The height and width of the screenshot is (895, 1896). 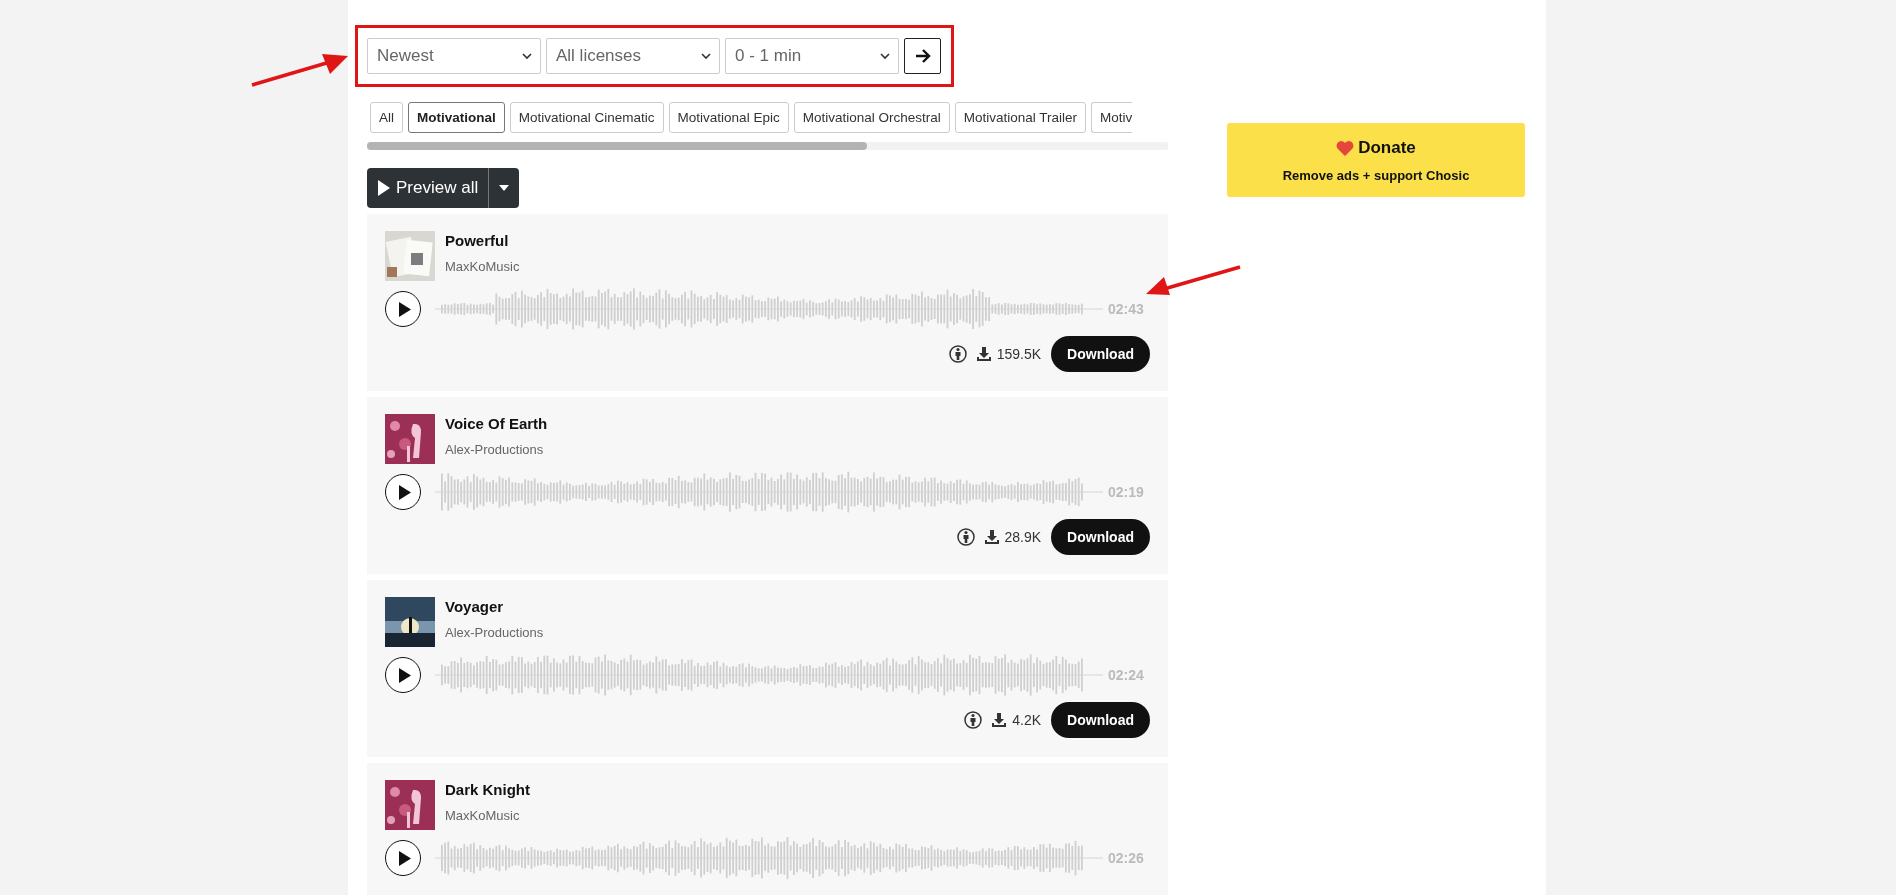 What do you see at coordinates (494, 606) in the screenshot?
I see `track-title: Voyager` at bounding box center [494, 606].